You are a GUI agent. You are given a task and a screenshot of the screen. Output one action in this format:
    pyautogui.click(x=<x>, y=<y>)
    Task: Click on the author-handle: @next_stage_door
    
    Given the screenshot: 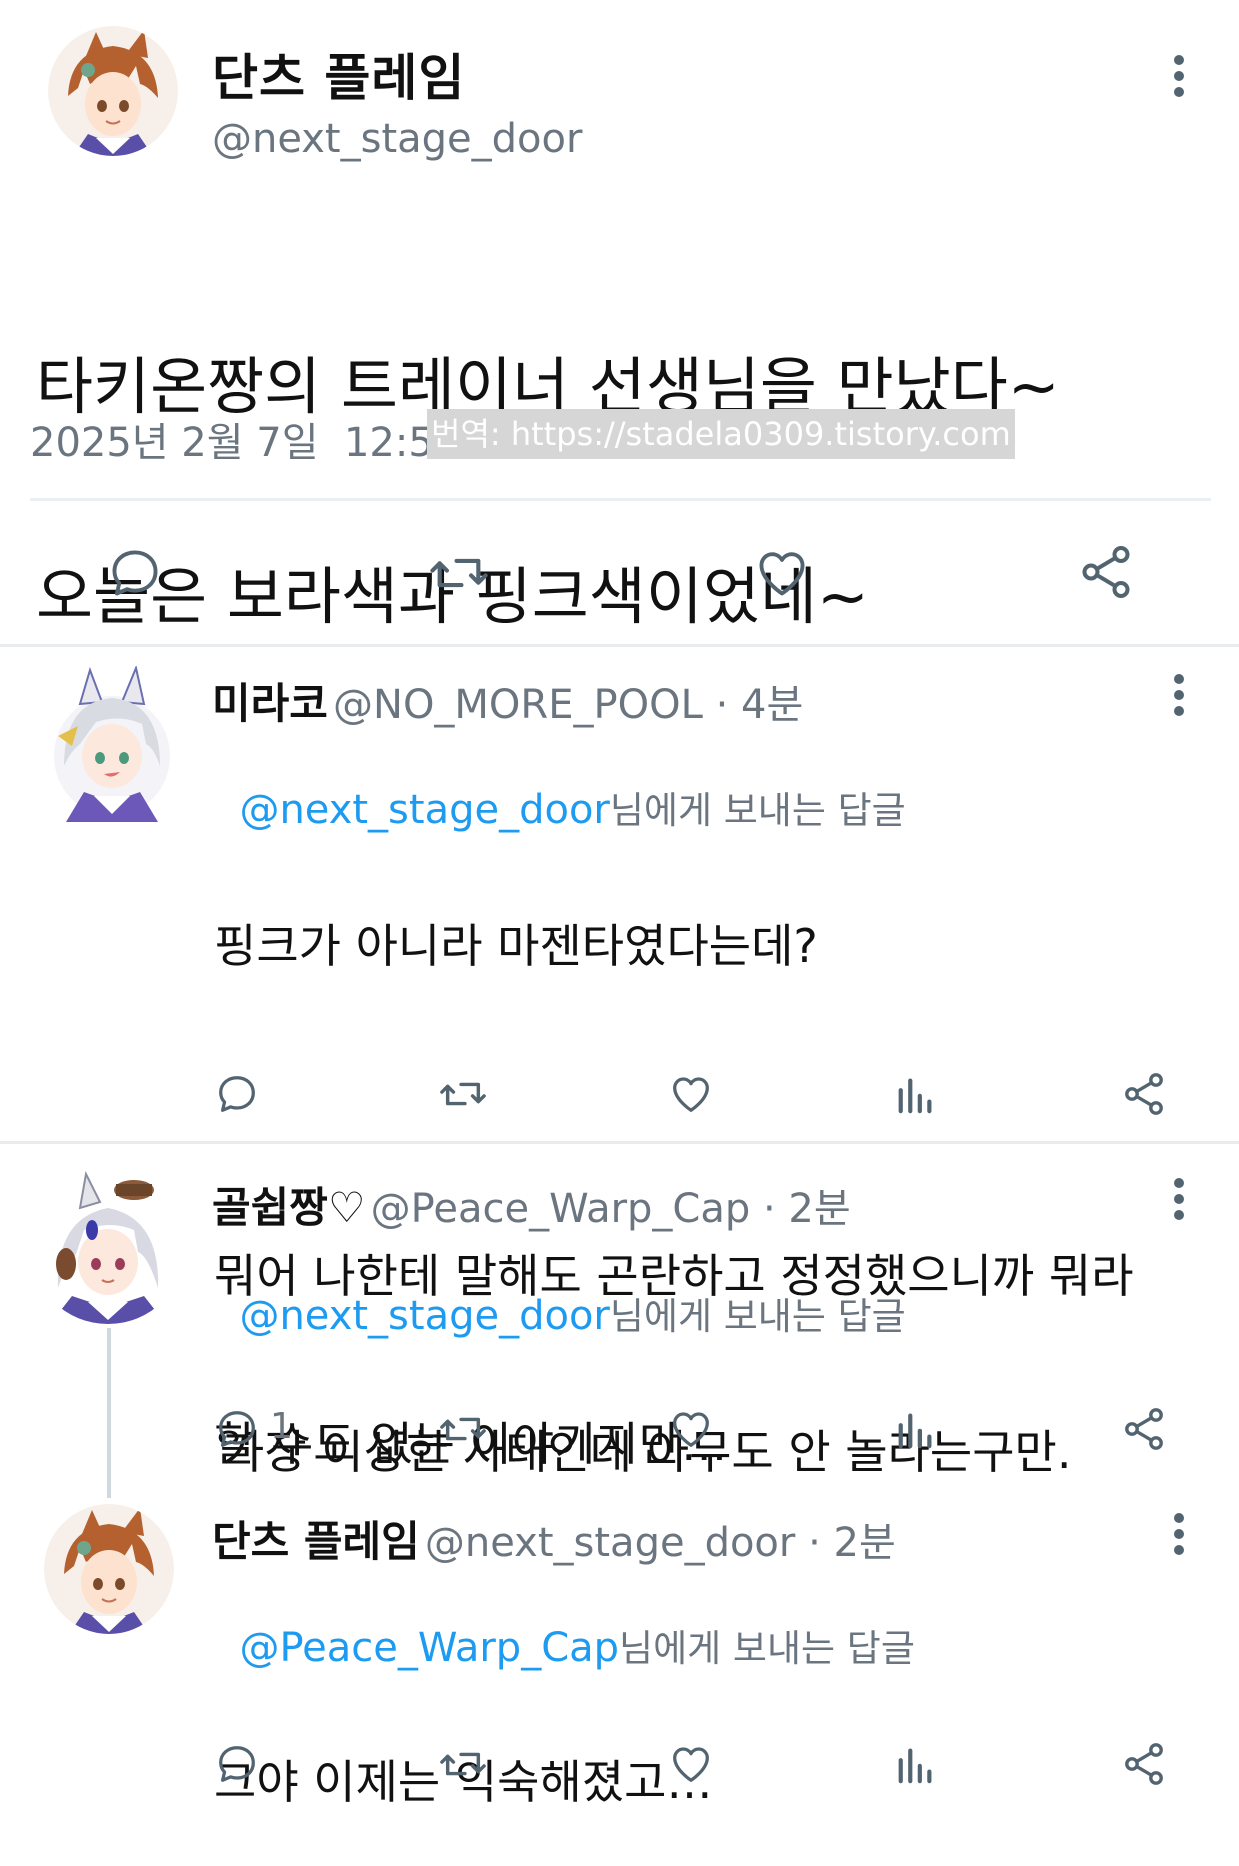 What is the action you would take?
    pyautogui.click(x=397, y=139)
    